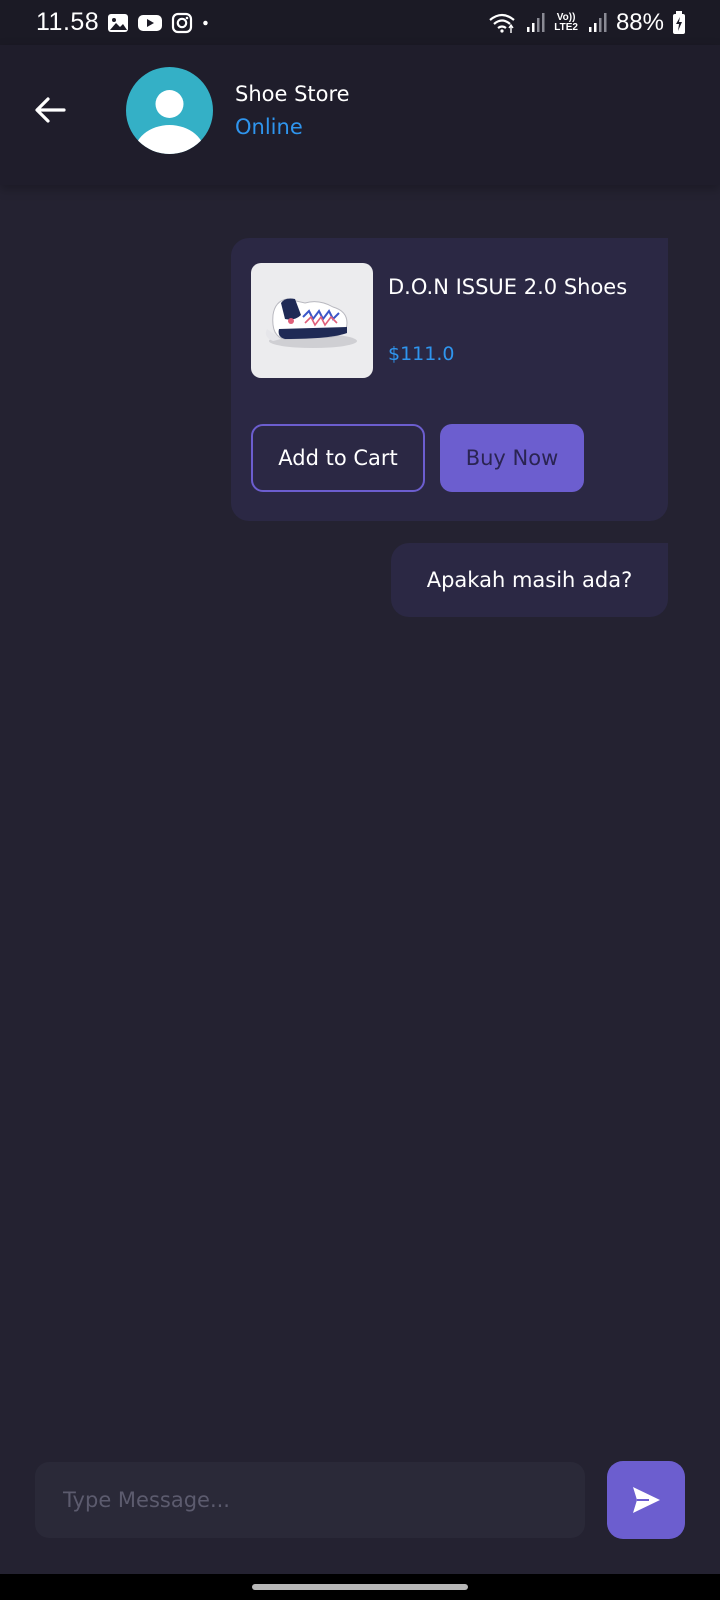 This screenshot has height=1600, width=720. I want to click on product-name: D.O.N ISSUE 2.0 Shoes, so click(508, 287).